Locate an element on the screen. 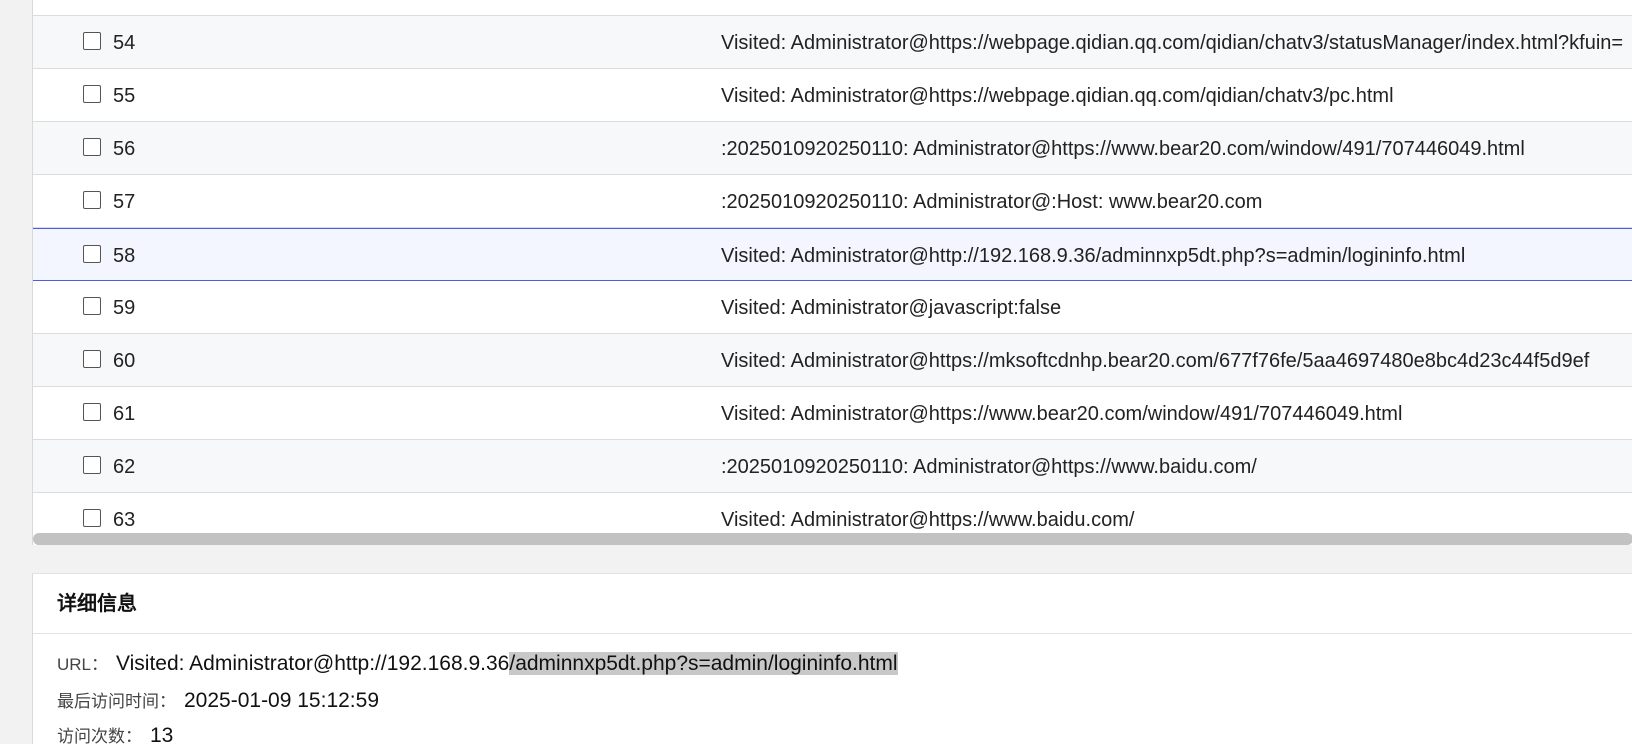  row-index: 57 is located at coordinates (124, 202).